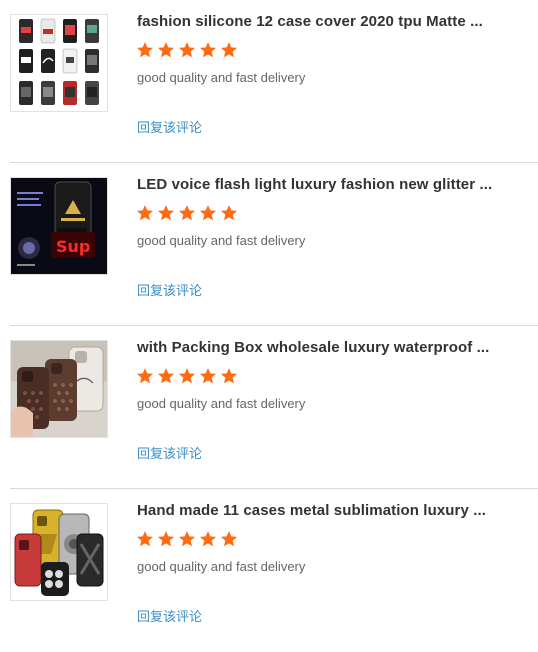 Image resolution: width=538 pixels, height=652 pixels. I want to click on phone-case-grid-image, so click(59, 63).